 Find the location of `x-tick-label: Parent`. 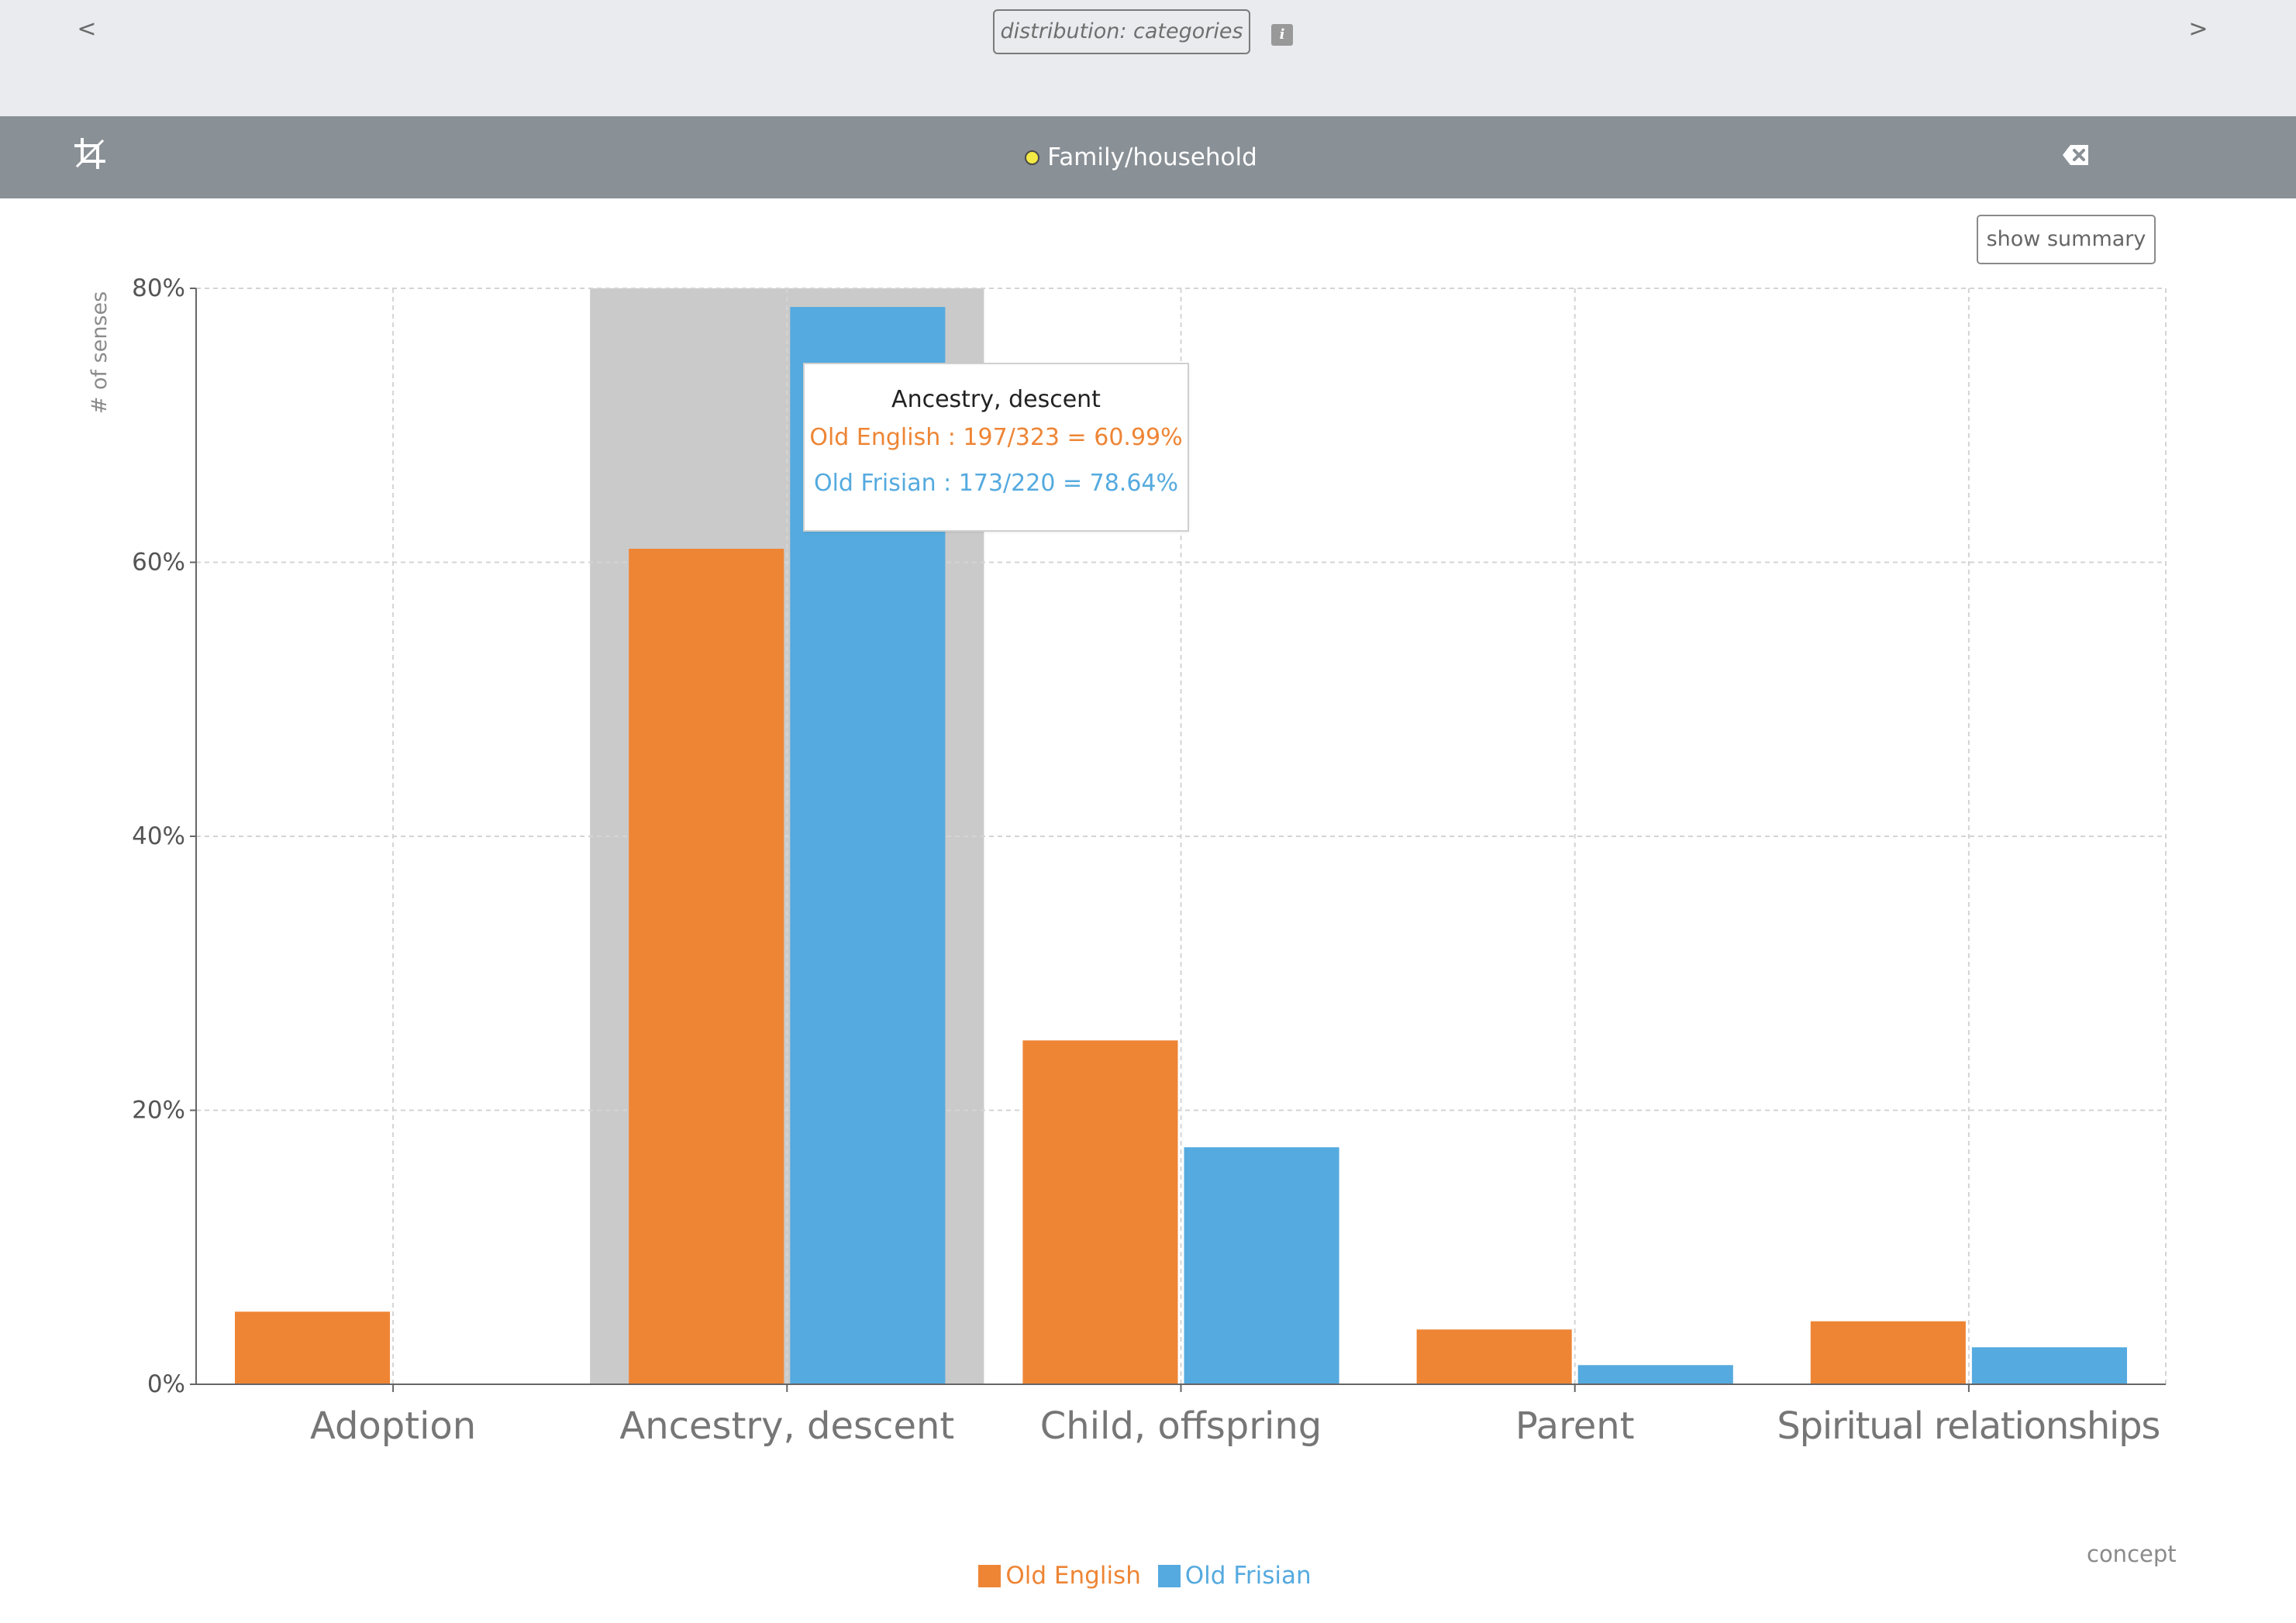

x-tick-label: Parent is located at coordinates (1575, 1426).